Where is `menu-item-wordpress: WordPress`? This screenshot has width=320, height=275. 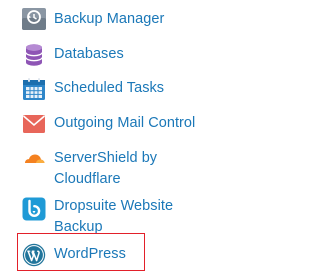
menu-item-wordpress: WordPress is located at coordinates (114, 255).